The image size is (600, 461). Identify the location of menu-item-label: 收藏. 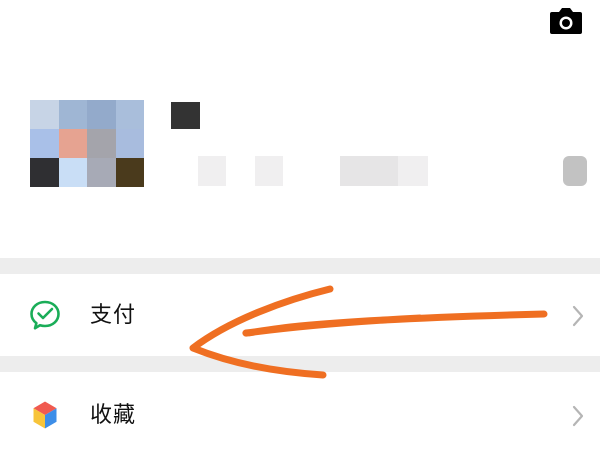
(113, 415).